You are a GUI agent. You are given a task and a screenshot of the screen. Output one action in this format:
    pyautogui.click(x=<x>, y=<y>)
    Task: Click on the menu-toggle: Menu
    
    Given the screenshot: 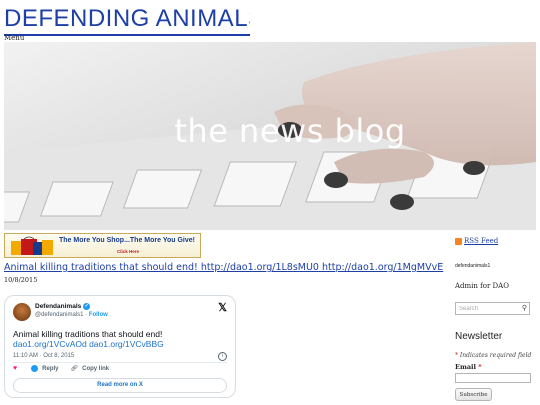 What is the action you would take?
    pyautogui.click(x=14, y=38)
    